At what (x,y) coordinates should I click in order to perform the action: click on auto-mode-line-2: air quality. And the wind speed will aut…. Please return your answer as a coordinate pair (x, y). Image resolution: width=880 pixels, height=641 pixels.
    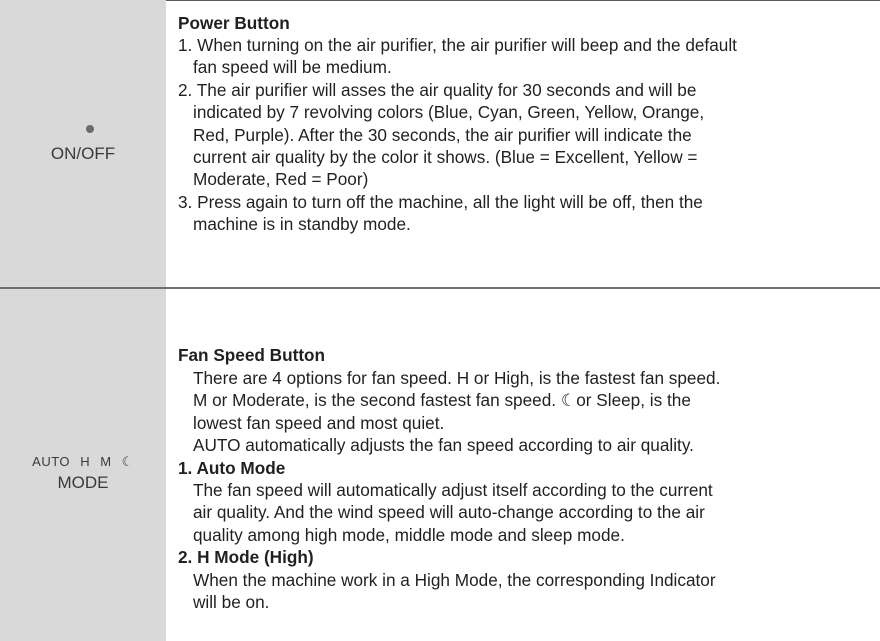
    Looking at the image, I should click on (449, 512).